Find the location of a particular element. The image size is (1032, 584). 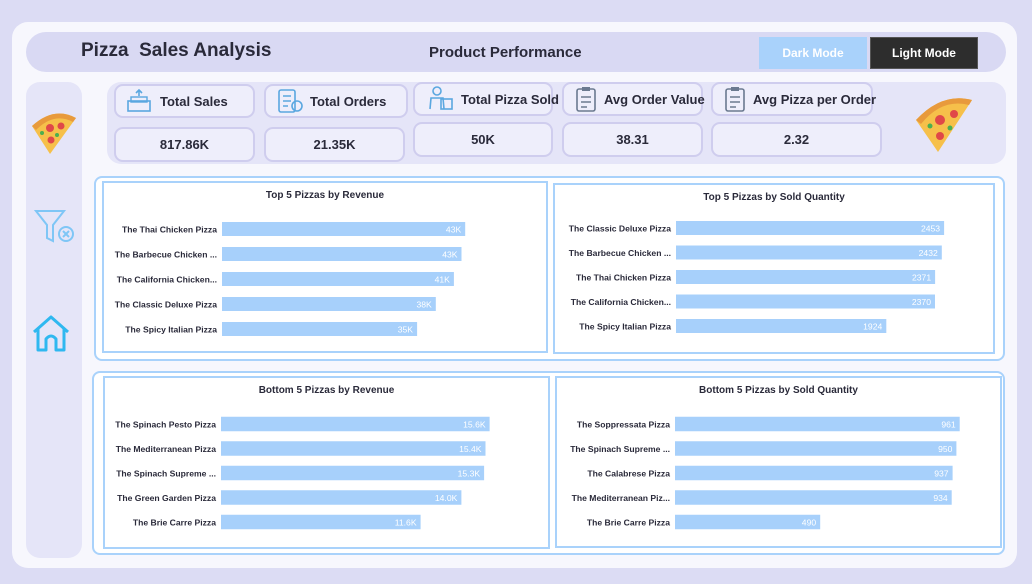

clear-filter-icon is located at coordinates (54, 229).